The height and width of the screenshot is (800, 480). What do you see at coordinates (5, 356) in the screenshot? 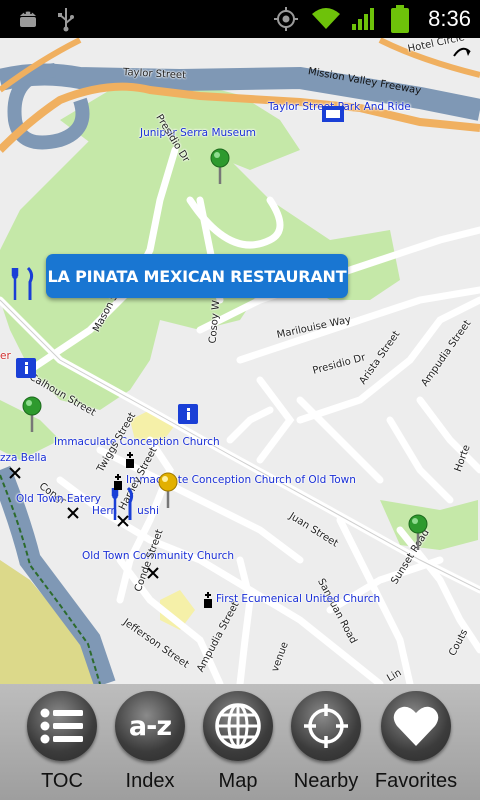
I see `poi-label-partial-red: er` at bounding box center [5, 356].